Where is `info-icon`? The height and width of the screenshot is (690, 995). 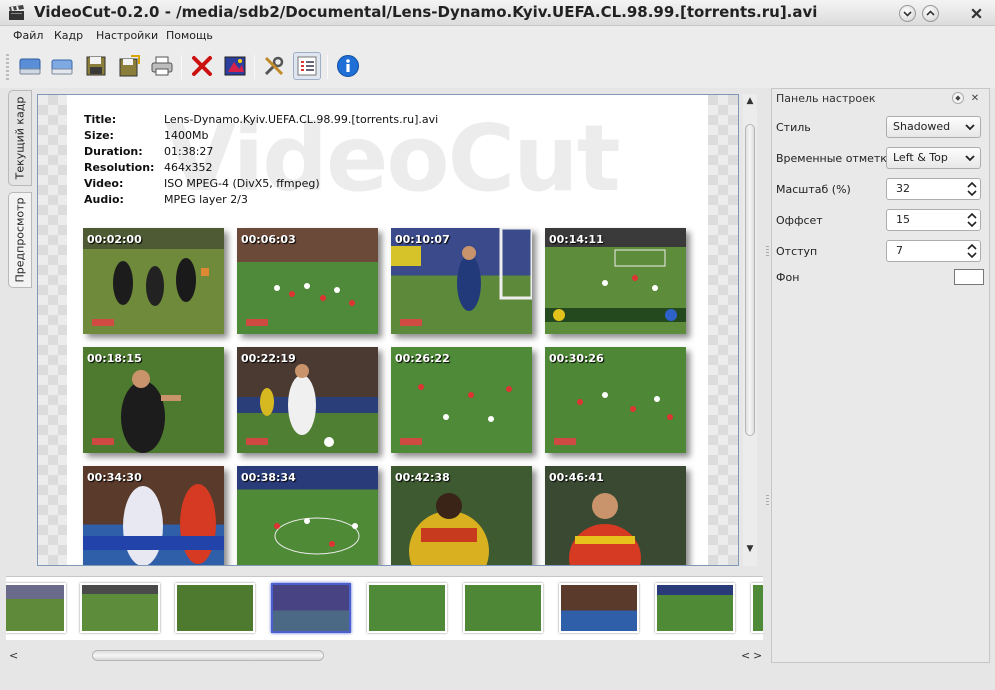 info-icon is located at coordinates (348, 66).